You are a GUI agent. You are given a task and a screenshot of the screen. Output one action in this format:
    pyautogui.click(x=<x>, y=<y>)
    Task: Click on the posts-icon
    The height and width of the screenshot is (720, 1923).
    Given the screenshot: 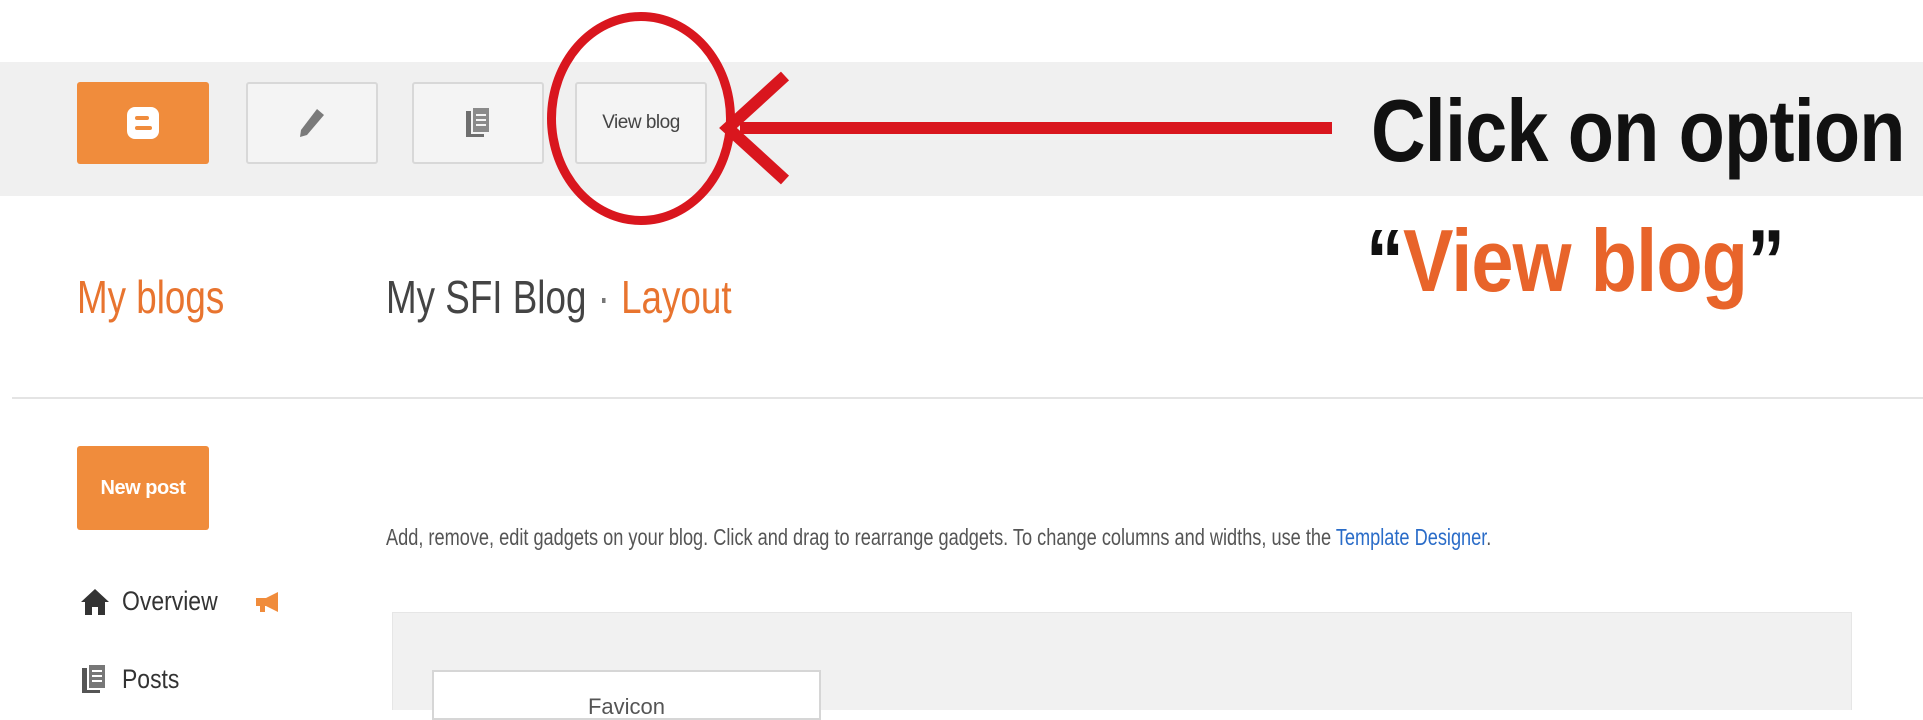 What is the action you would take?
    pyautogui.click(x=94, y=678)
    